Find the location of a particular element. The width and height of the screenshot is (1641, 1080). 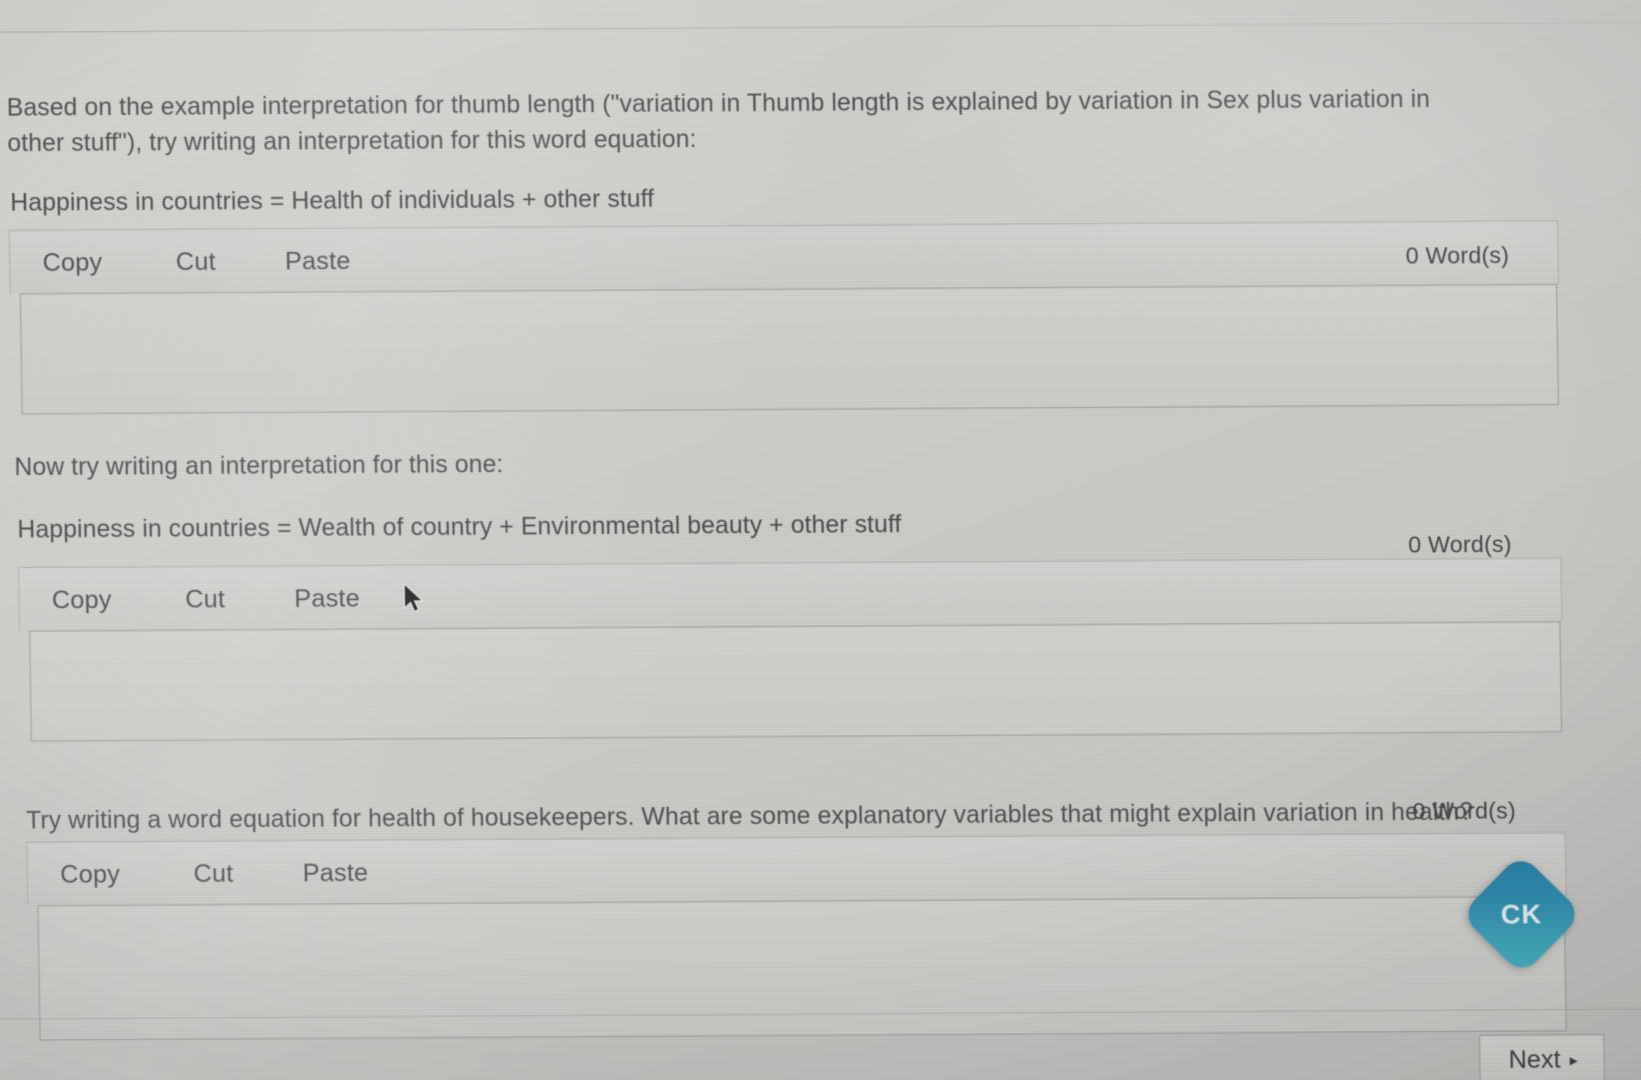

editor-3-textarea is located at coordinates (802, 968).